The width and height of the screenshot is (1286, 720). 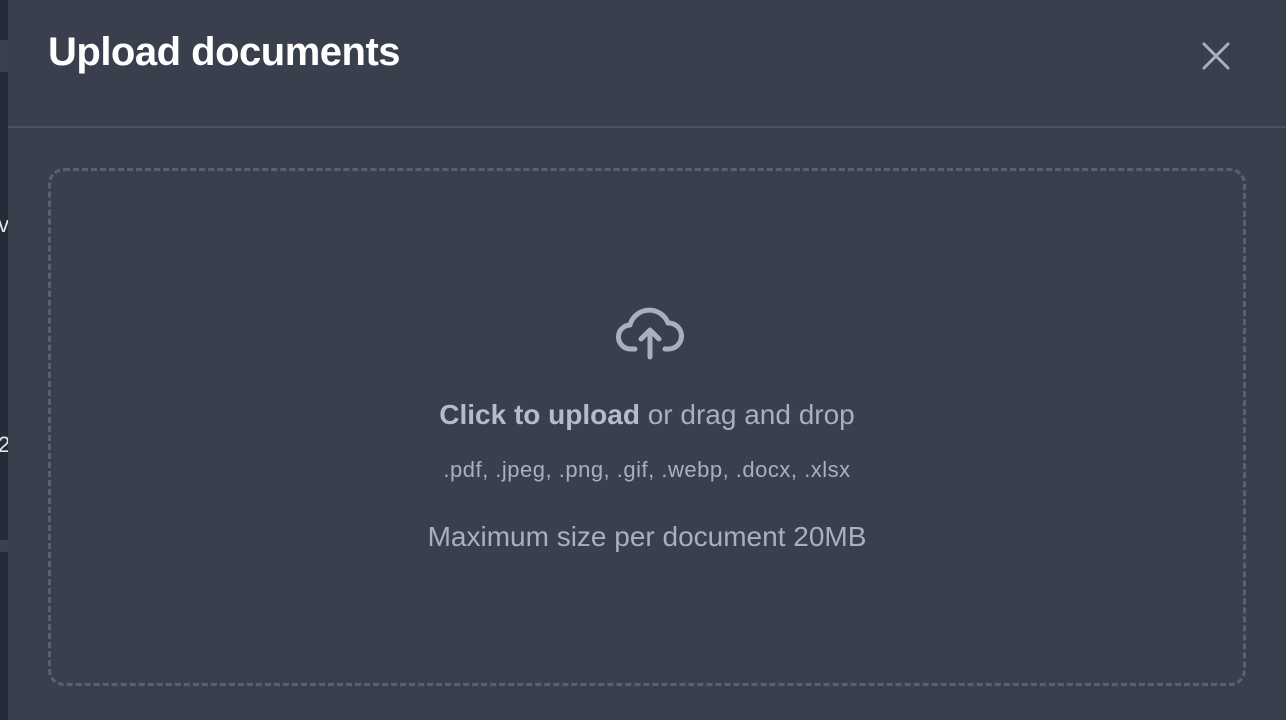 I want to click on modal-title: Upload documents, so click(x=224, y=52).